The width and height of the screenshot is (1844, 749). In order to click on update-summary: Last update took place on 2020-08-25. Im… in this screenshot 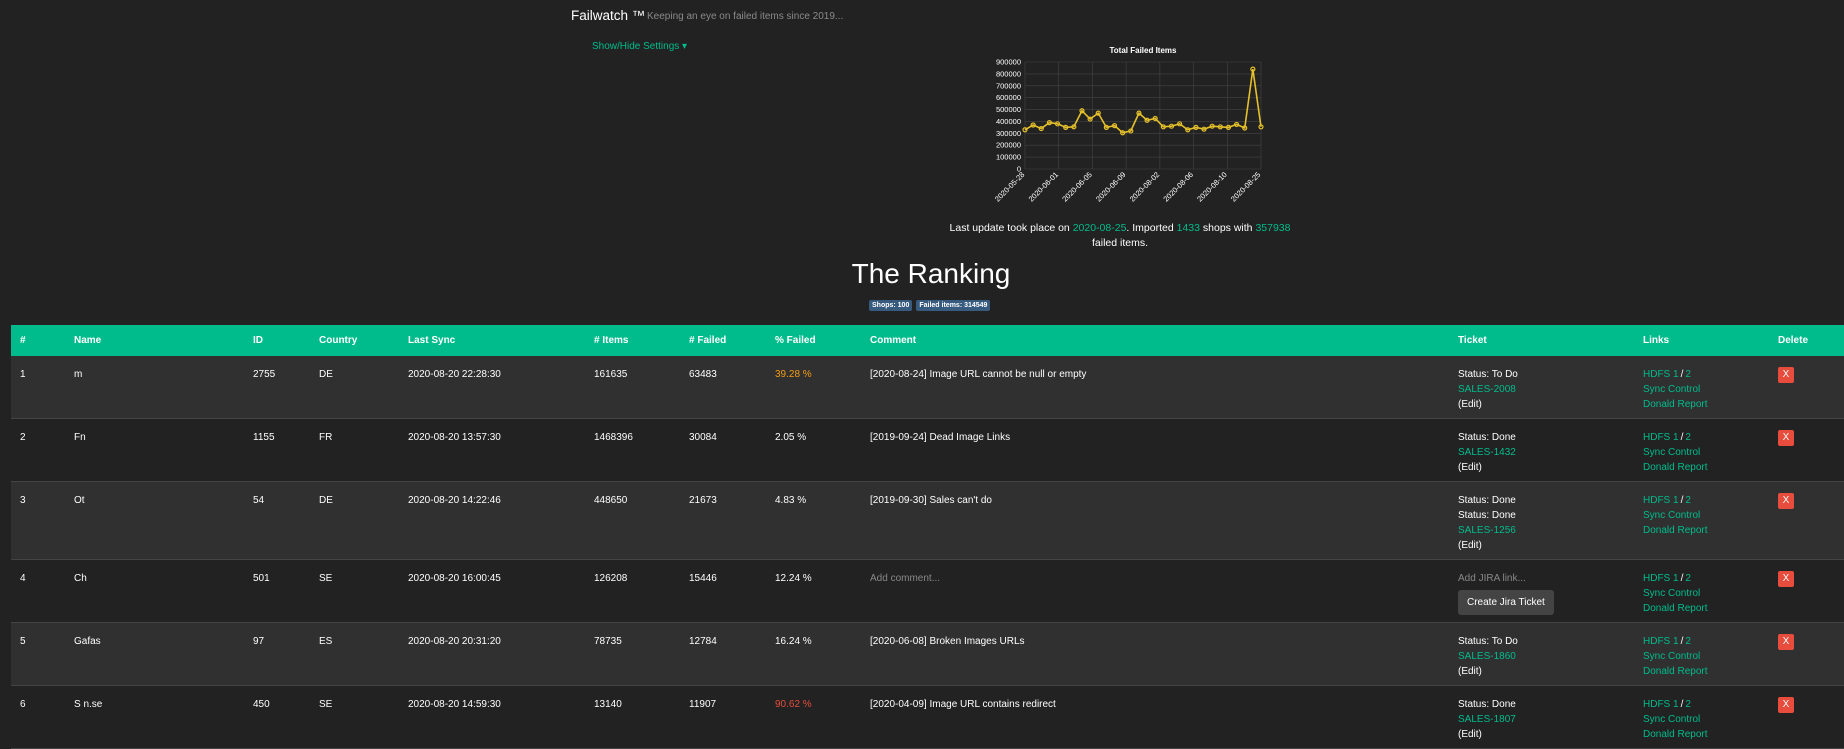, I will do `click(1120, 236)`.